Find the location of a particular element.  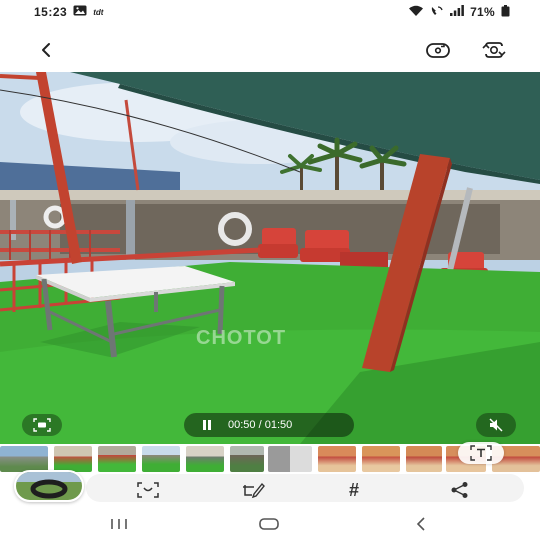

status-right: 71% is located at coordinates (459, 12).